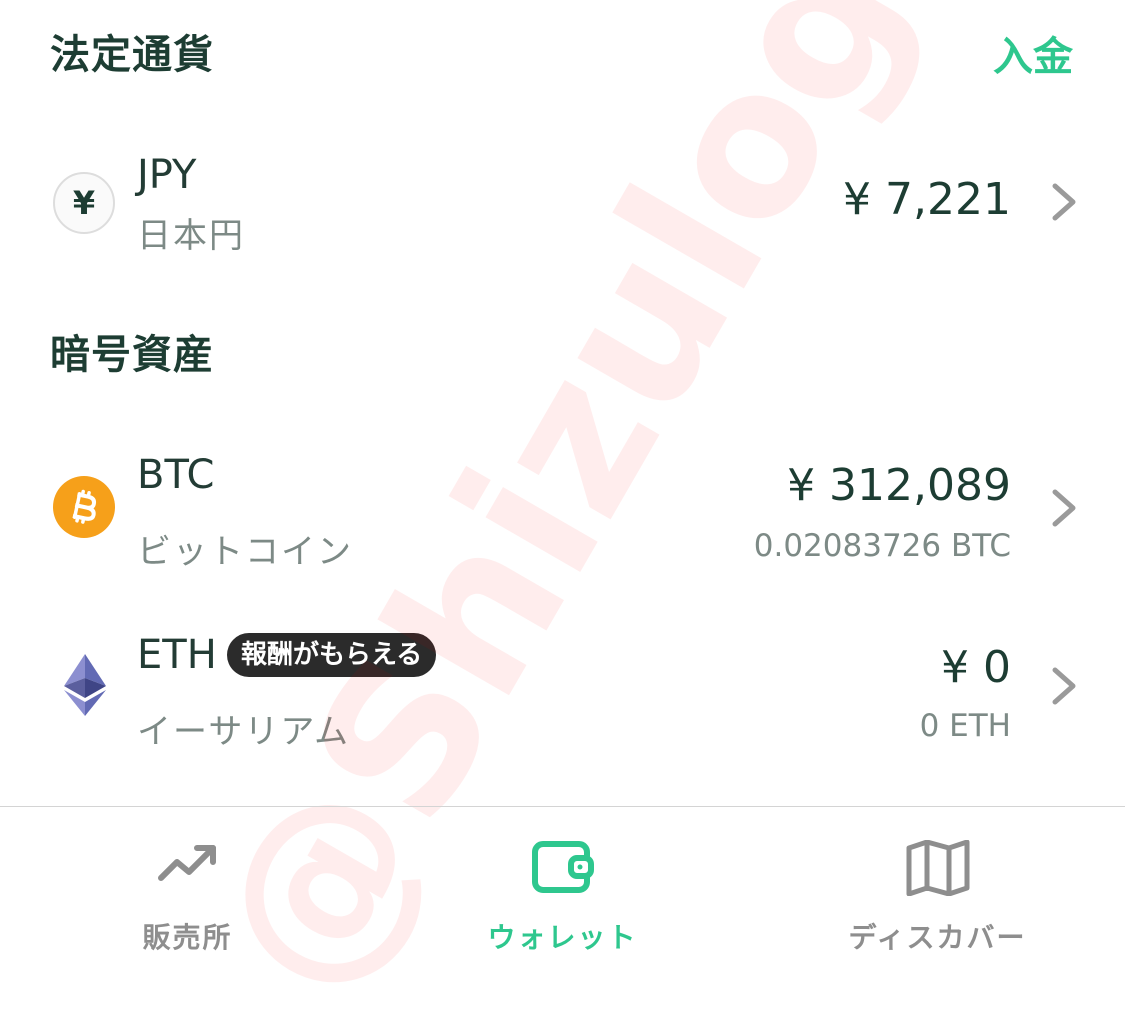 Image resolution: width=1125 pixels, height=1032 pixels. What do you see at coordinates (332, 655) in the screenshot?
I see `reward-badge: 報酬がもらえる` at bounding box center [332, 655].